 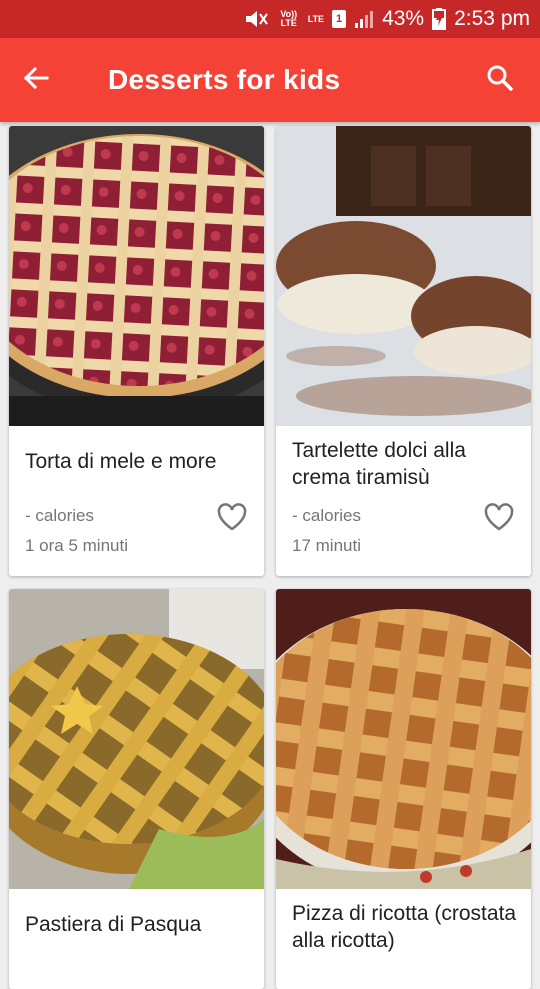 What do you see at coordinates (136, 739) in the screenshot?
I see `recipe-image-pastiera-pie` at bounding box center [136, 739].